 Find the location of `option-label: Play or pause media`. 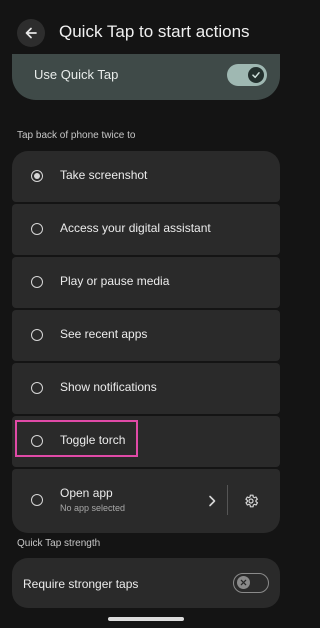

option-label: Play or pause media is located at coordinates (115, 281).